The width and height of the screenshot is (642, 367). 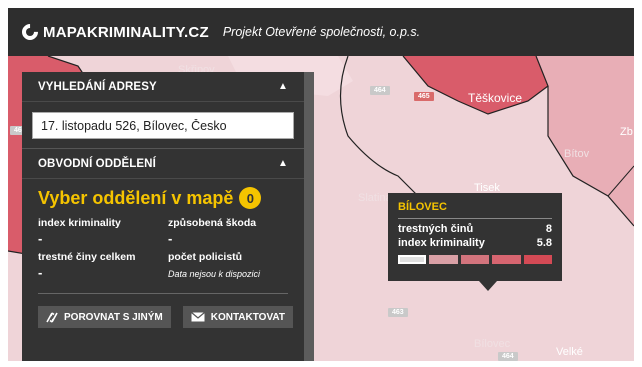 I want to click on address-heading: VYHLEDÁNÍ ADRESY, so click(x=97, y=86).